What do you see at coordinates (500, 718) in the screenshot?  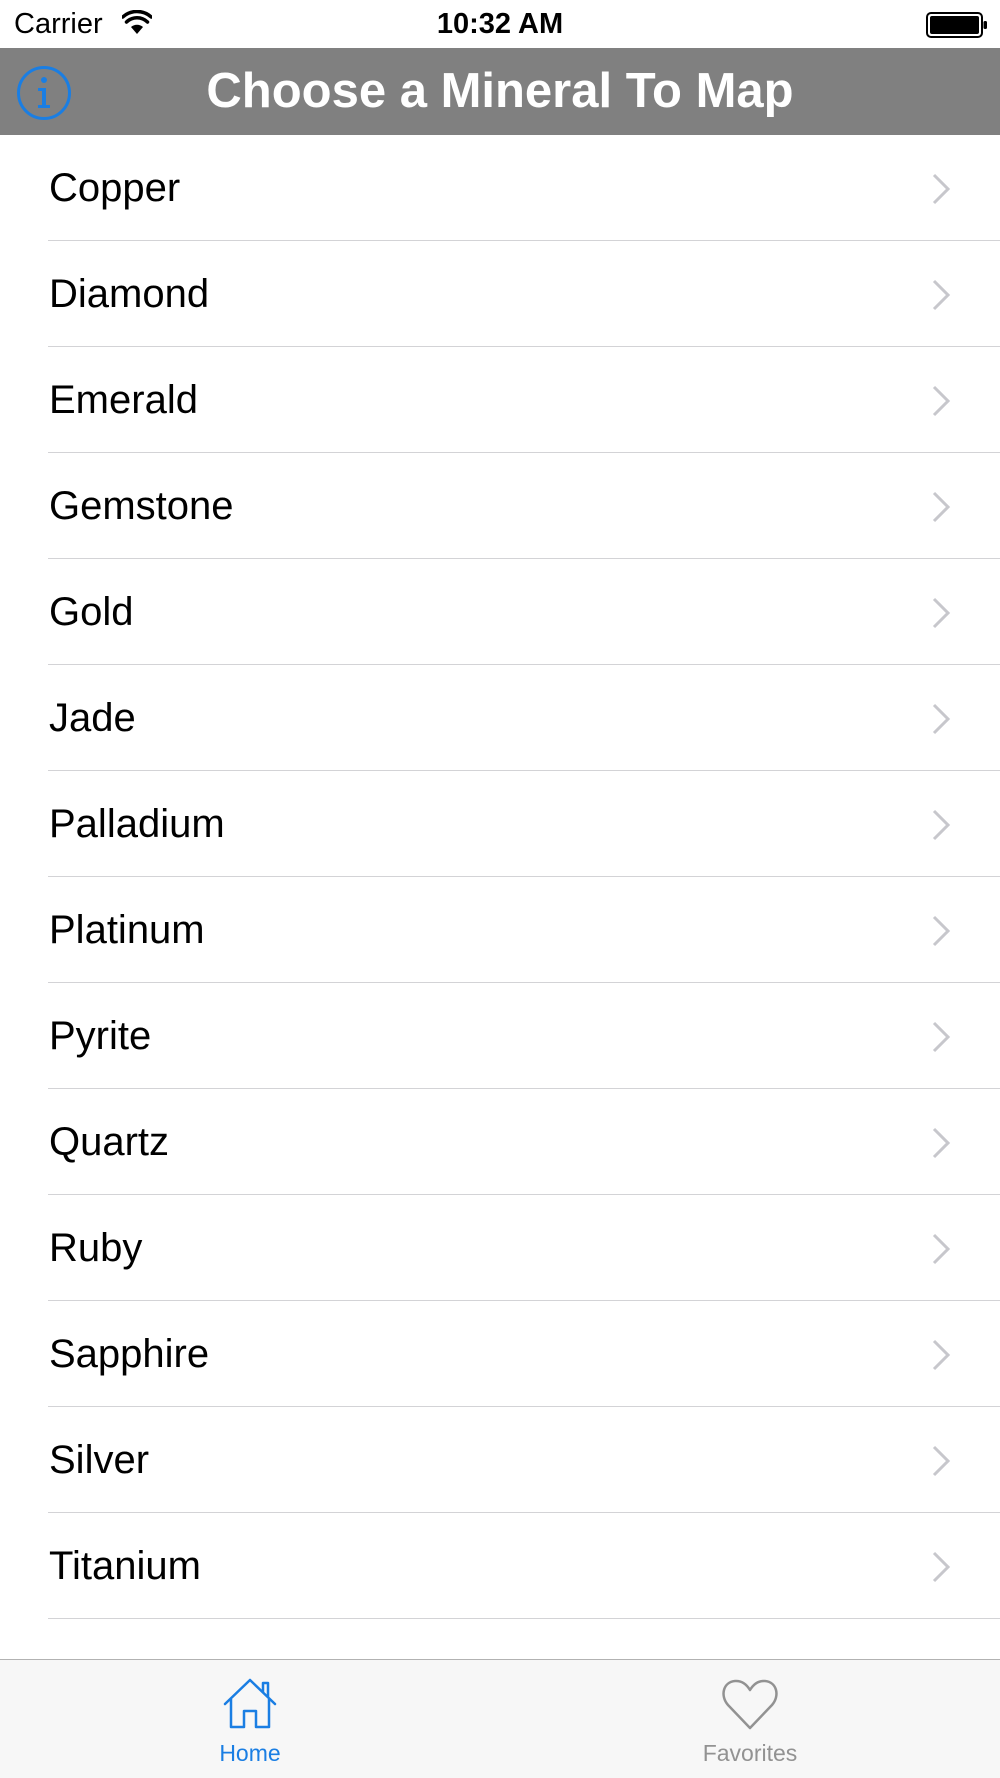 I see `list-item-jade: Jade` at bounding box center [500, 718].